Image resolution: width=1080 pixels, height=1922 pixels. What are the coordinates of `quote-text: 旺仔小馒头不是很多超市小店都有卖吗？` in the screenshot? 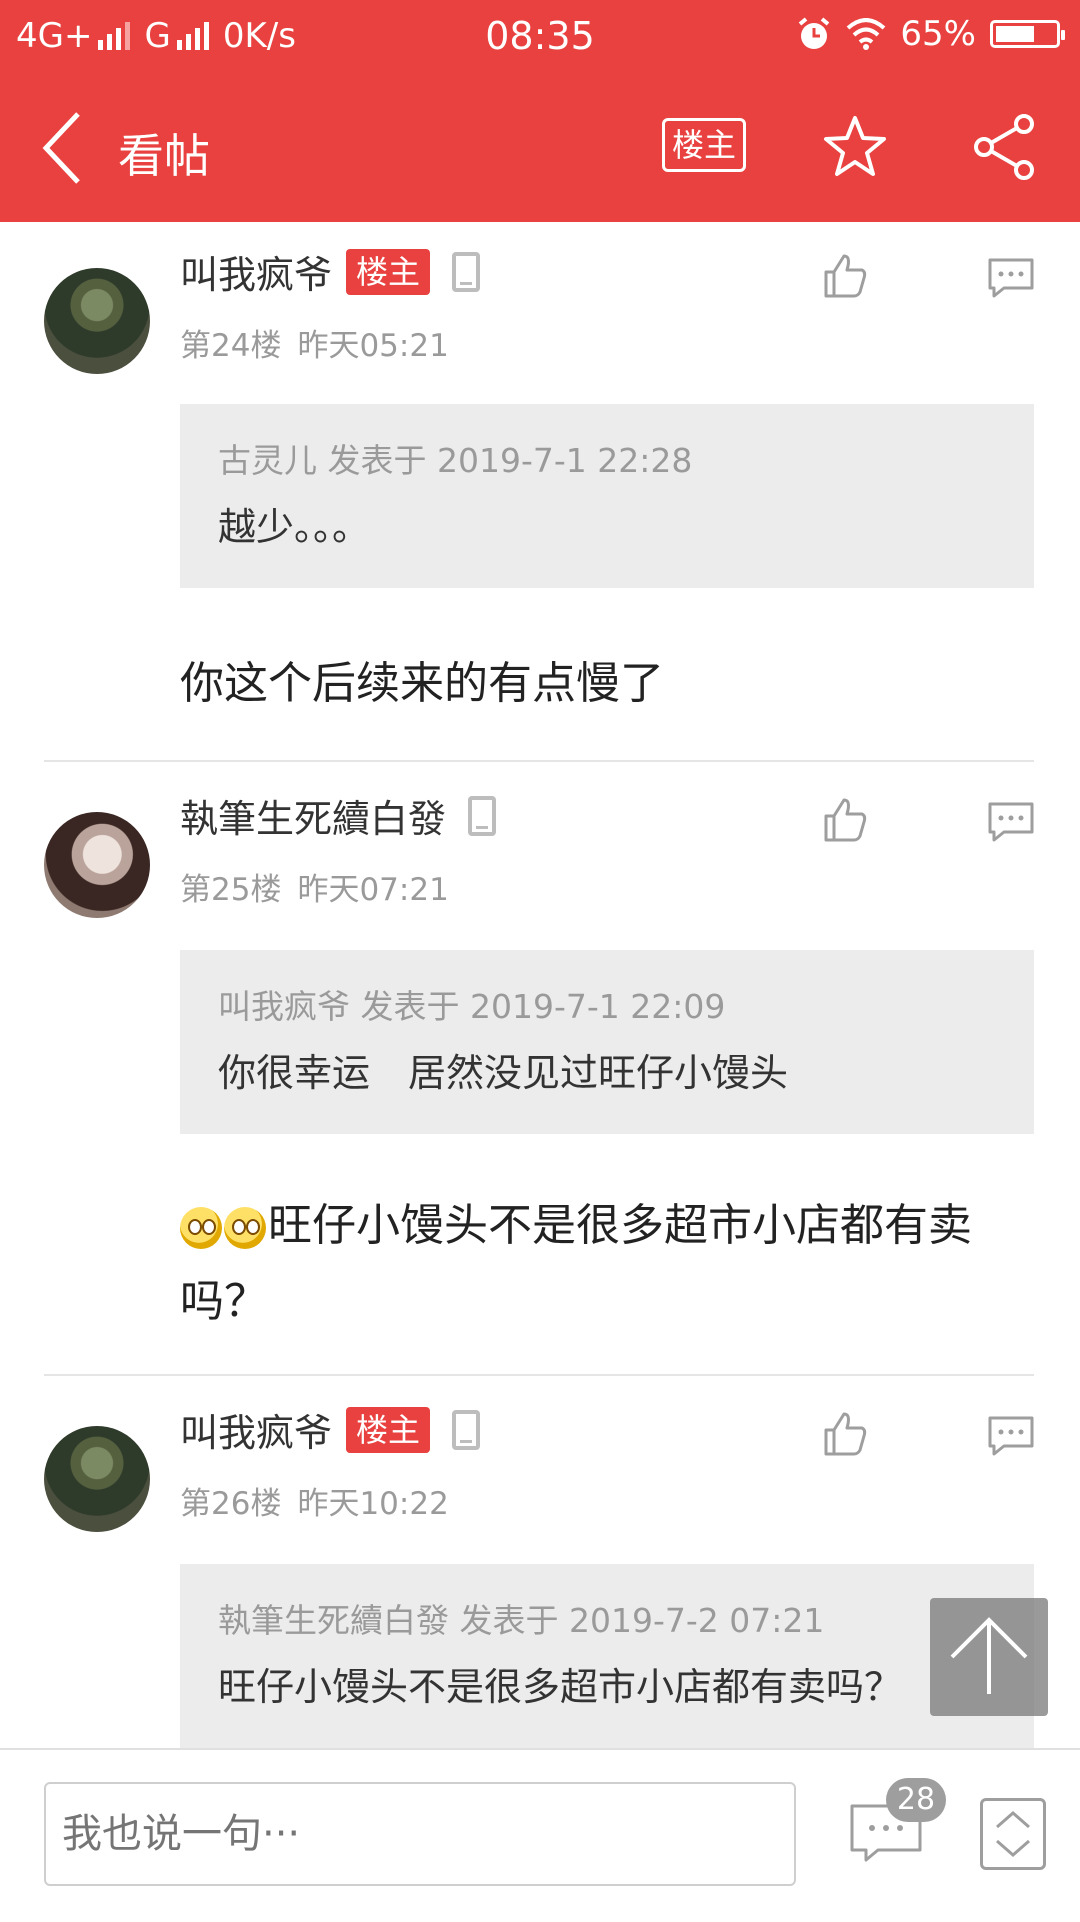 It's located at (560, 1687).